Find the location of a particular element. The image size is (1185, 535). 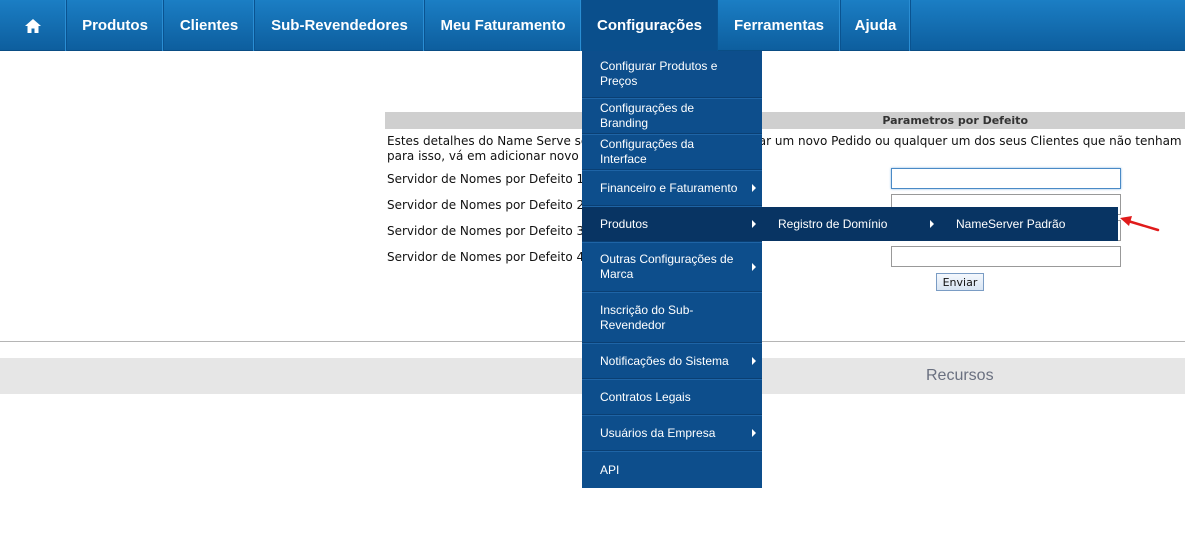

menu-item-usuarios: Usuários da Empresa is located at coordinates (672, 433).